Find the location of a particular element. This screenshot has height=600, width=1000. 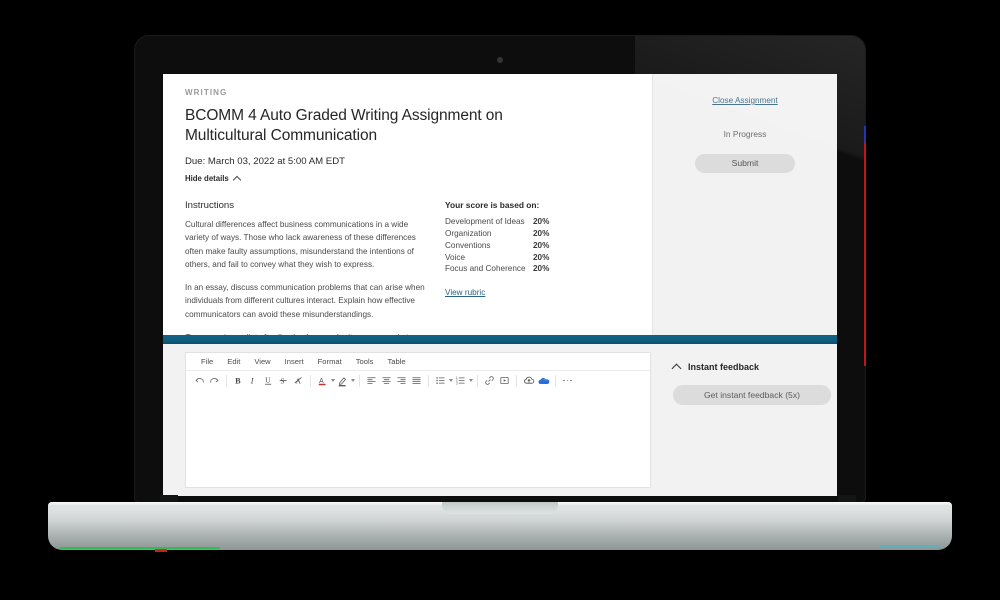

svg-text: B is located at coordinates (238, 380).